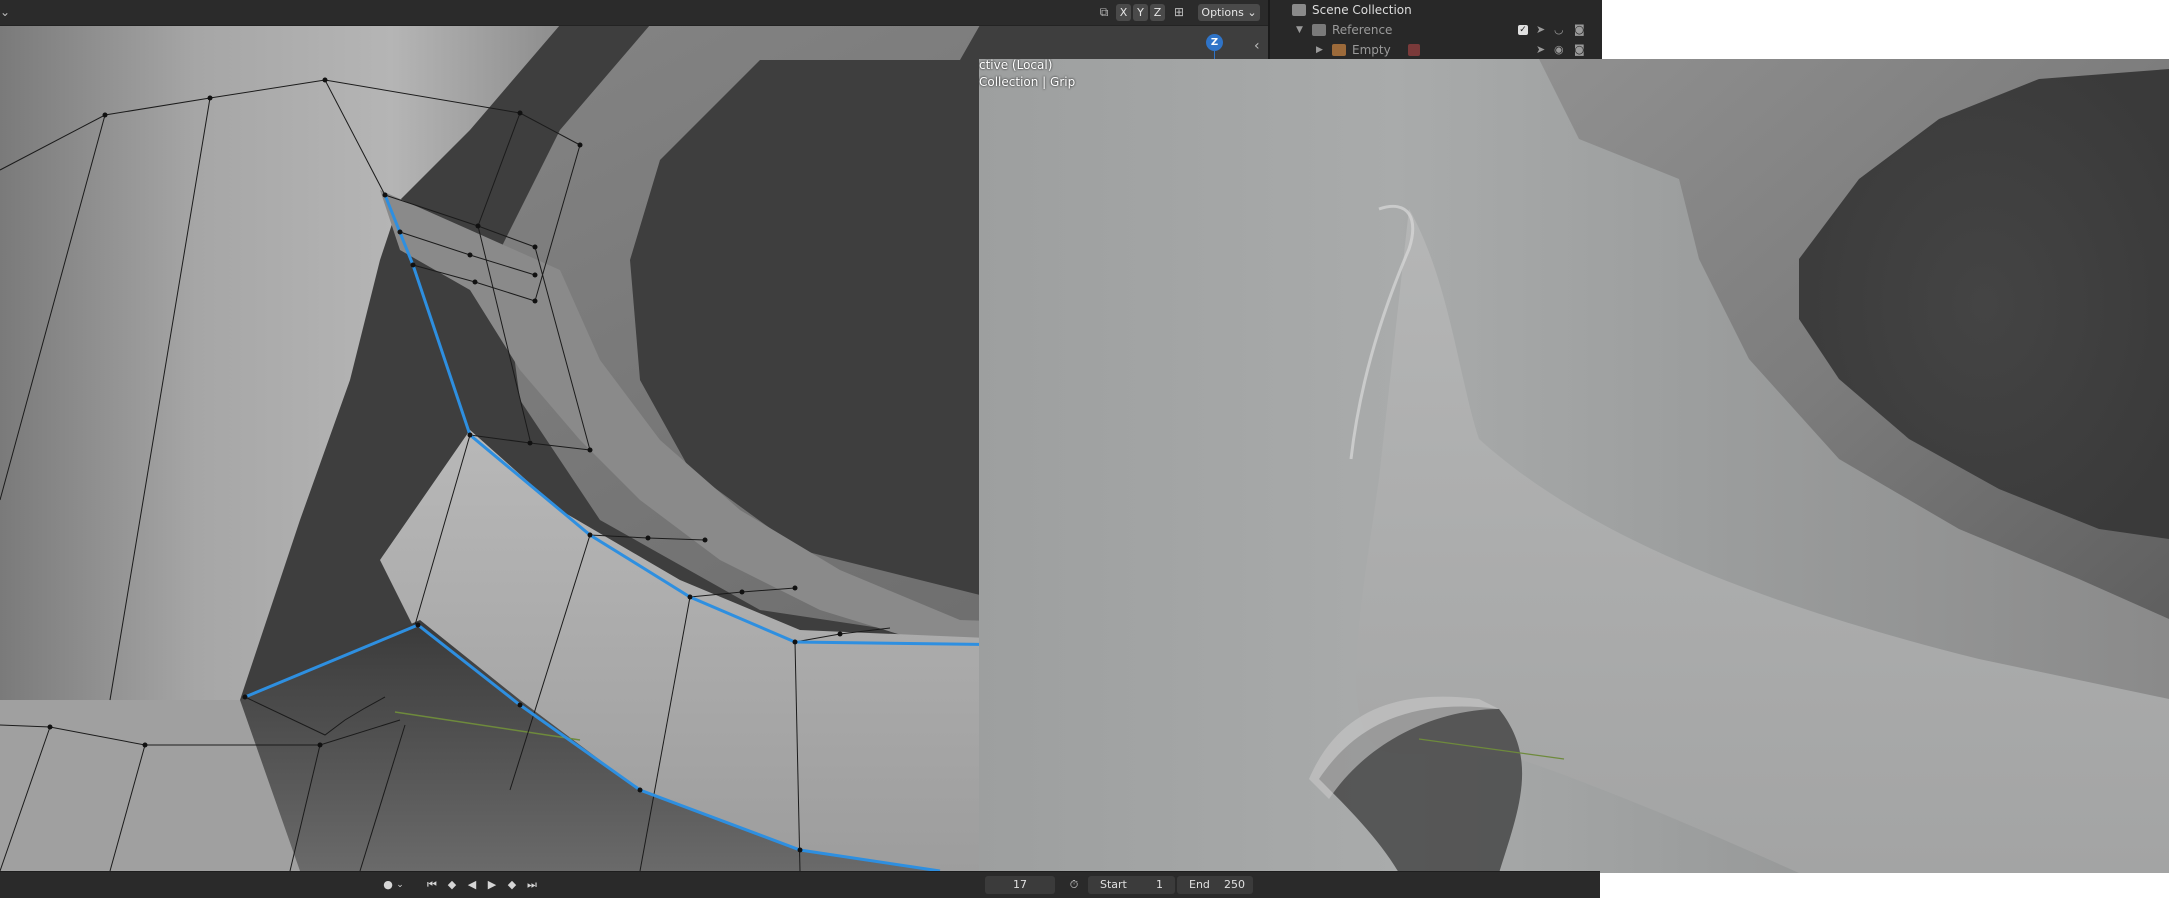  I want to click on start-label: Start, so click(1113, 884).